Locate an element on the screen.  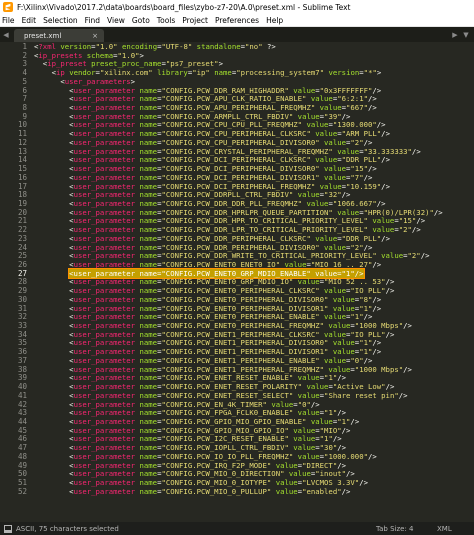
menu-help: Help is located at coordinates (274, 20).